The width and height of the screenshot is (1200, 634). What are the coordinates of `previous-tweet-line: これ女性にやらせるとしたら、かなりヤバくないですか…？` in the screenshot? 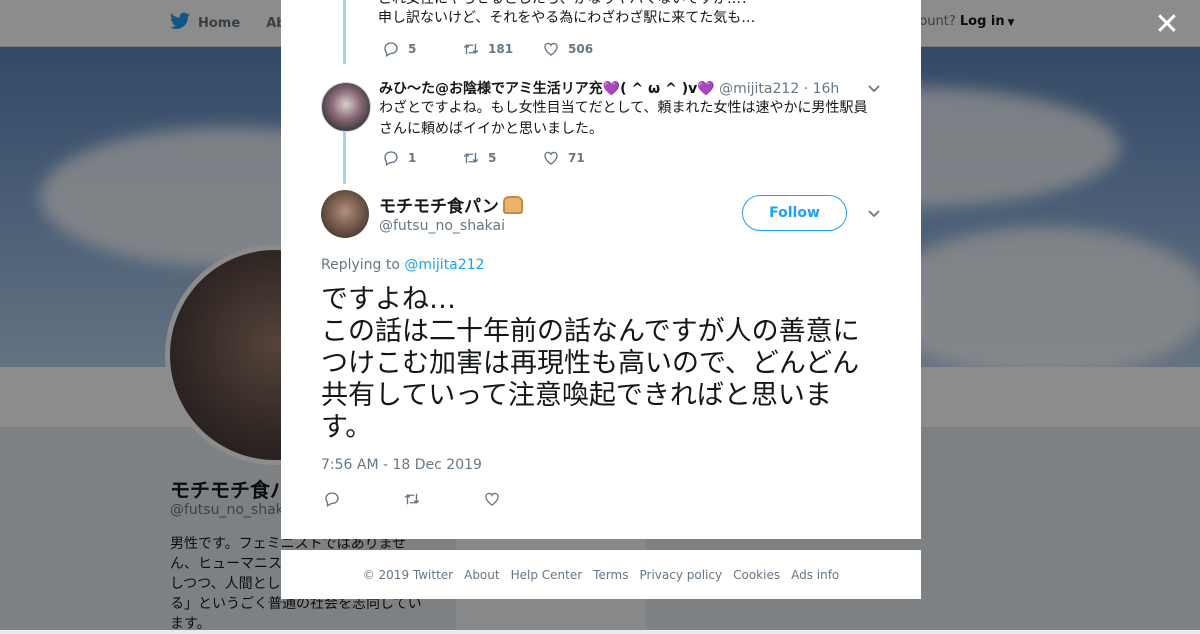 It's located at (628, 4).